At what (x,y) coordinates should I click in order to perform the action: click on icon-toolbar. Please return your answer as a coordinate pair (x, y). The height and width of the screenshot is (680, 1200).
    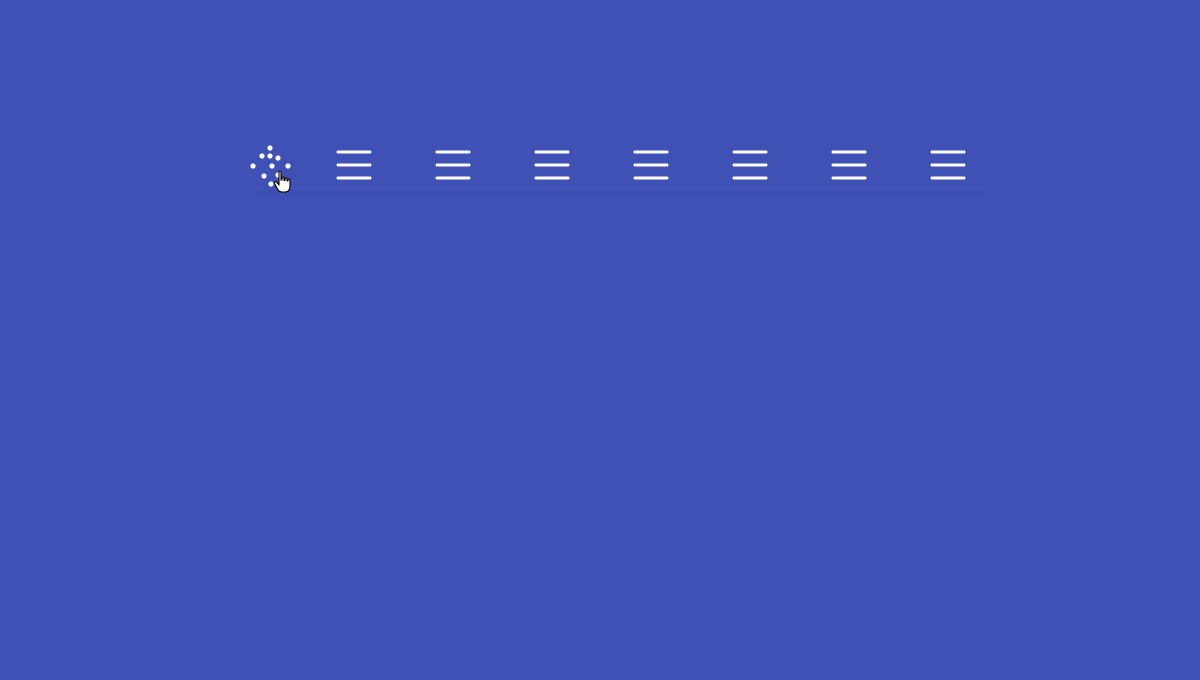
    Looking at the image, I should click on (620, 165).